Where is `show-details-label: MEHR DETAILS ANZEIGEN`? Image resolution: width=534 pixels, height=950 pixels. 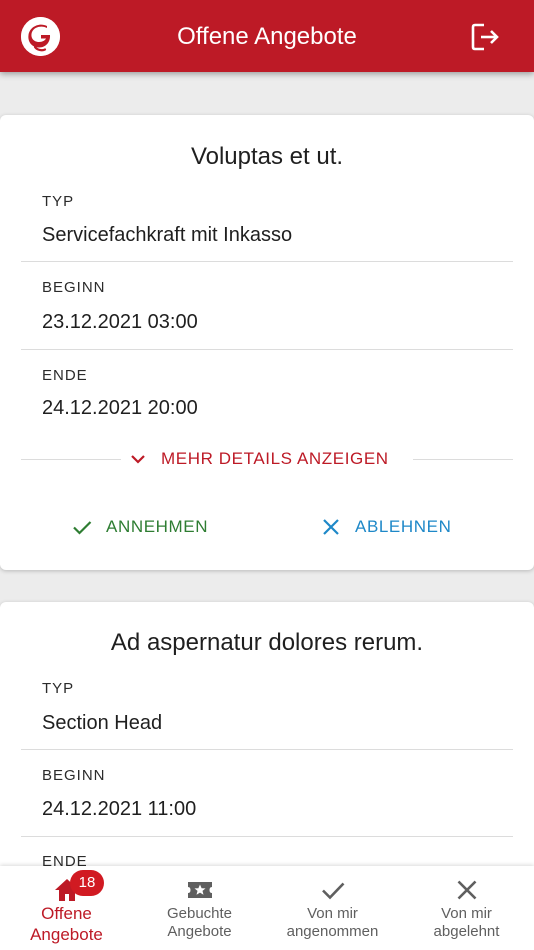 show-details-label: MEHR DETAILS ANZEIGEN is located at coordinates (275, 458).